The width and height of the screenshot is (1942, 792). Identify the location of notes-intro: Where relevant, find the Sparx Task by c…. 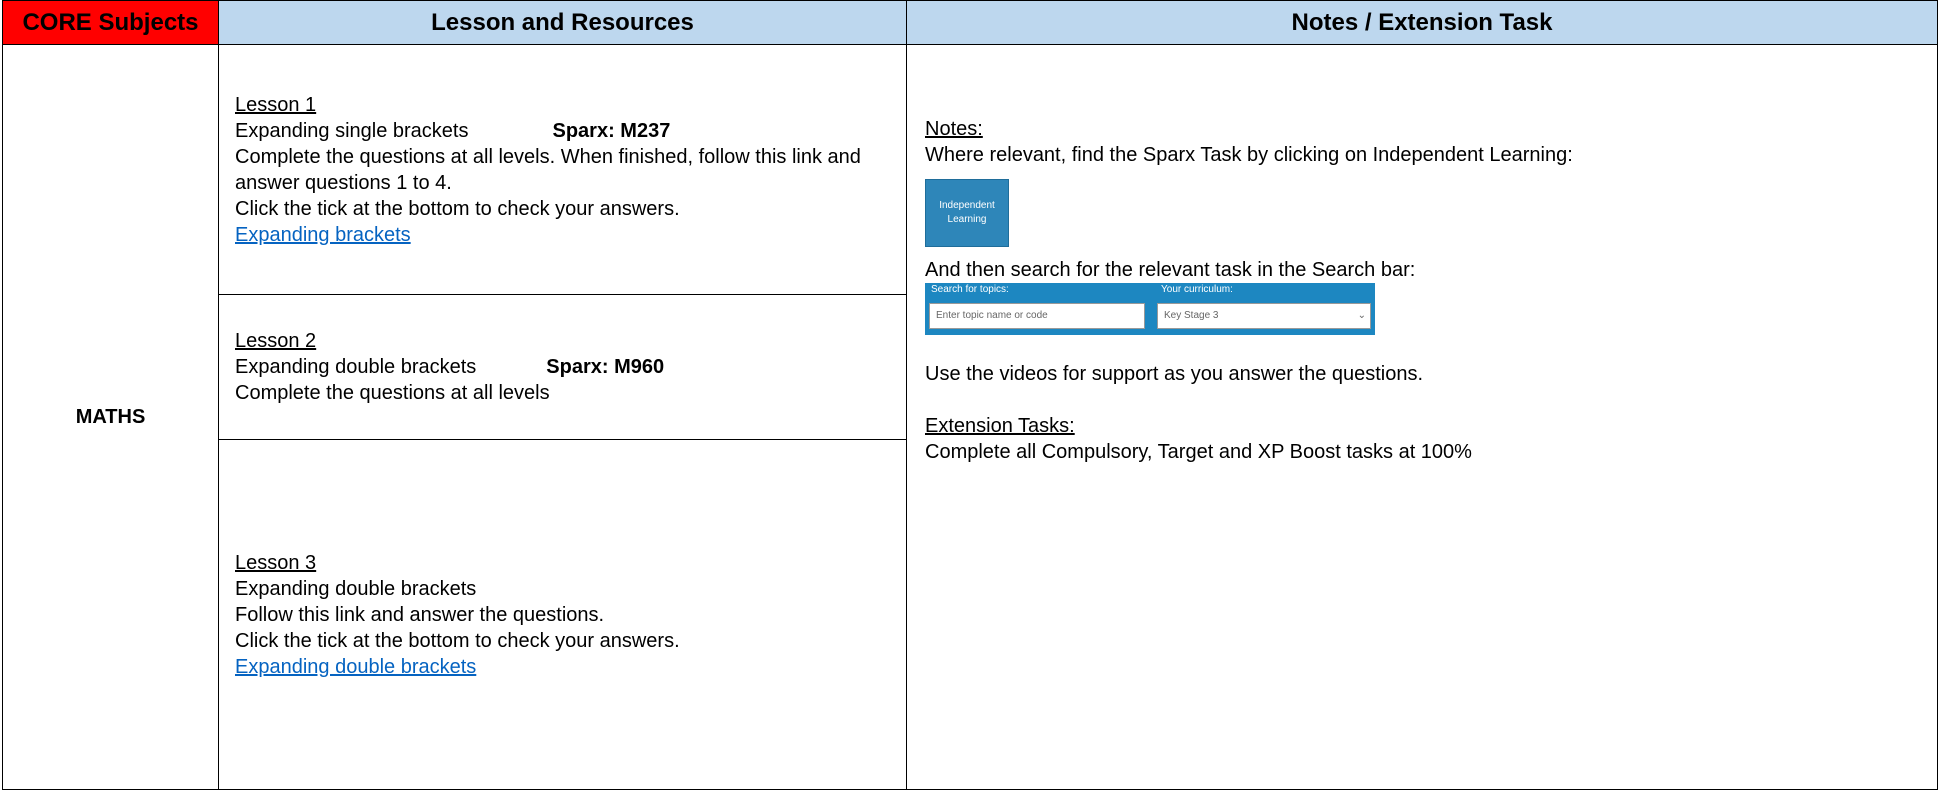
(1249, 155).